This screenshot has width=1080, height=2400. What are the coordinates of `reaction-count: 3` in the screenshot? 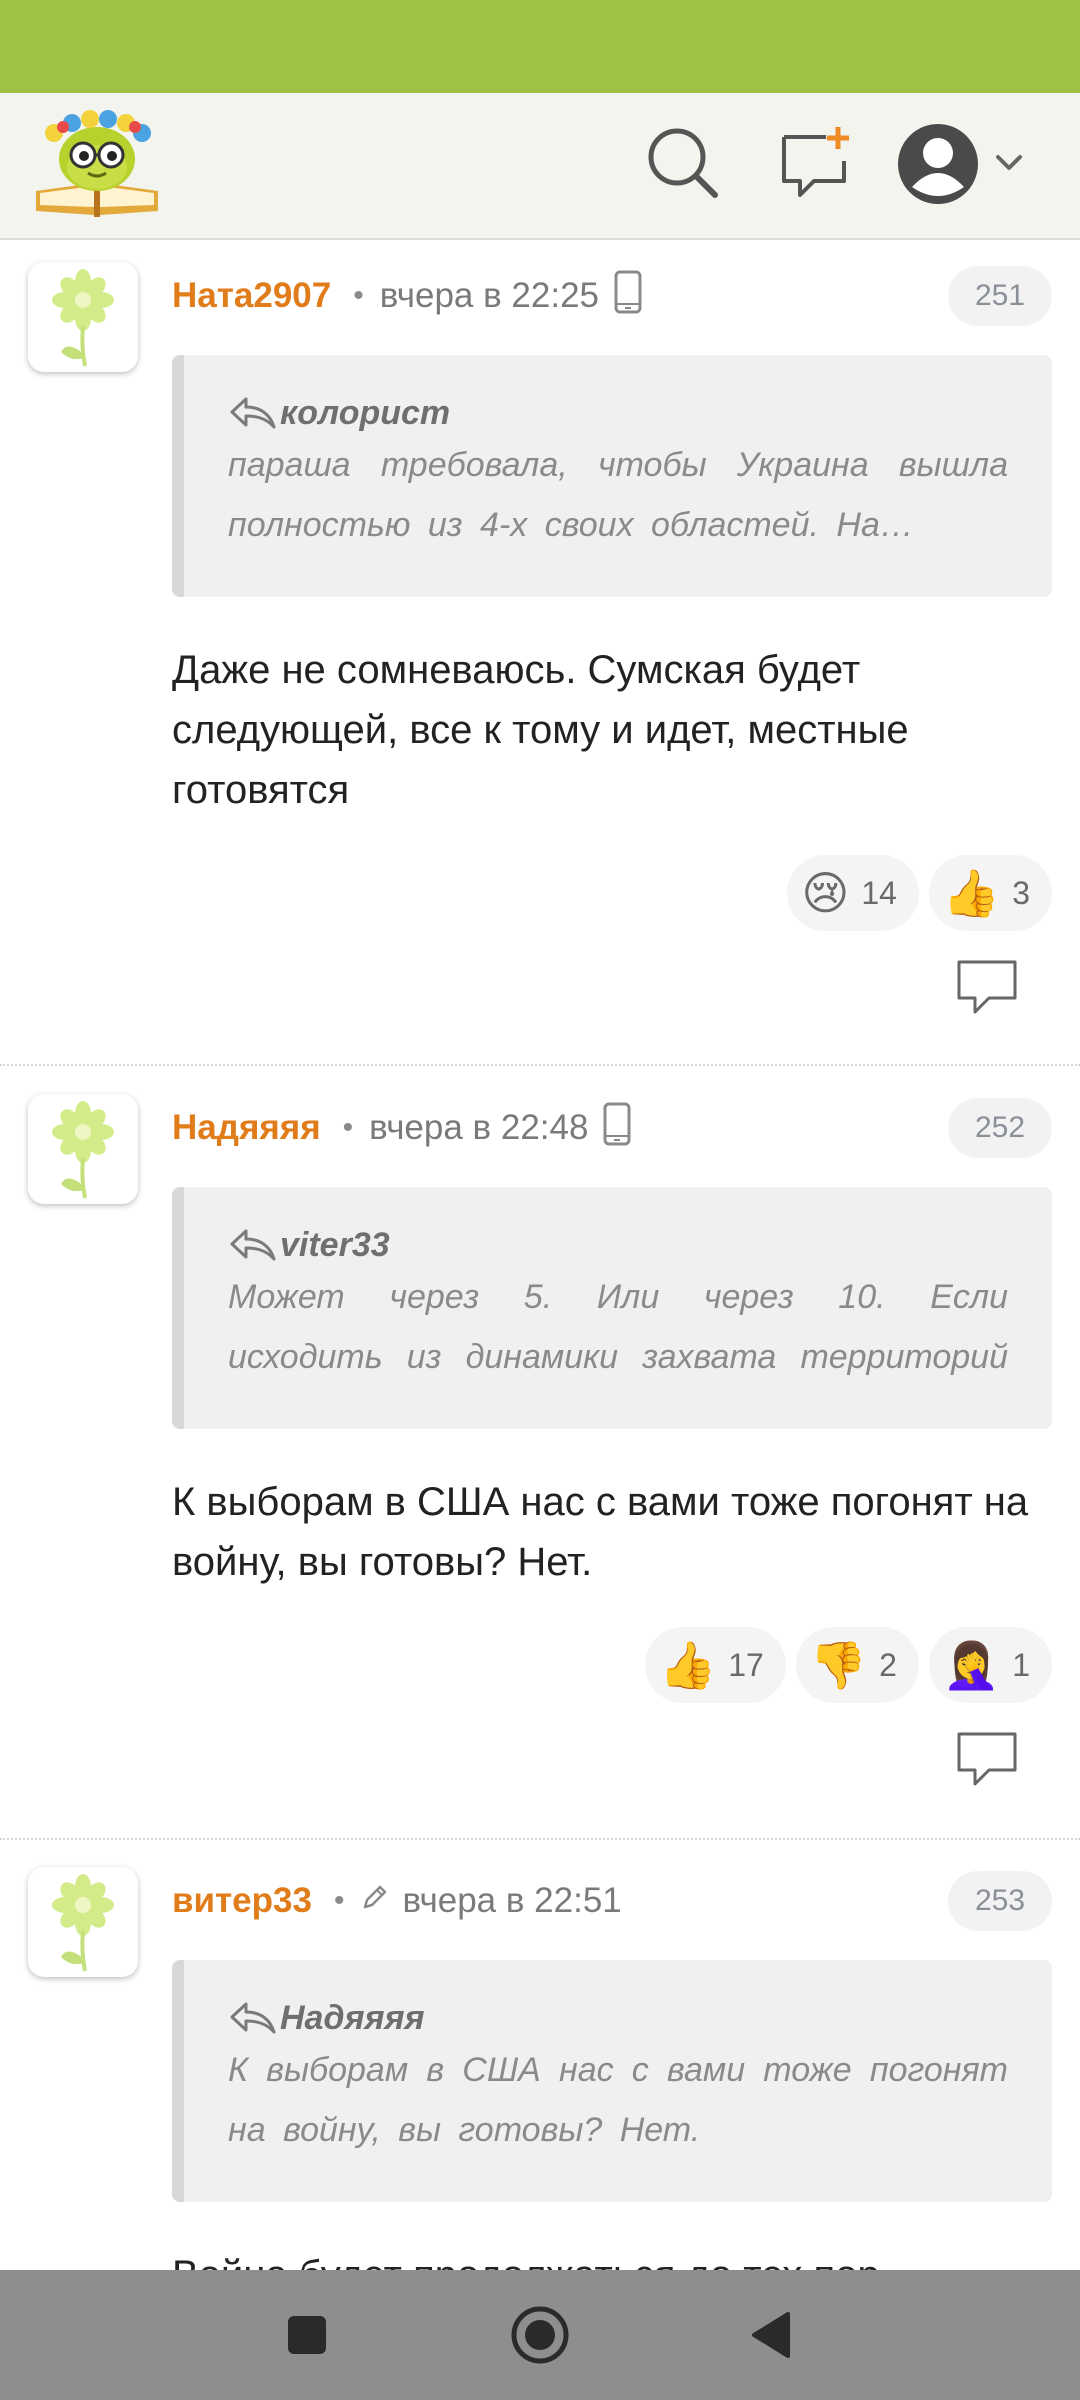 It's located at (1021, 892).